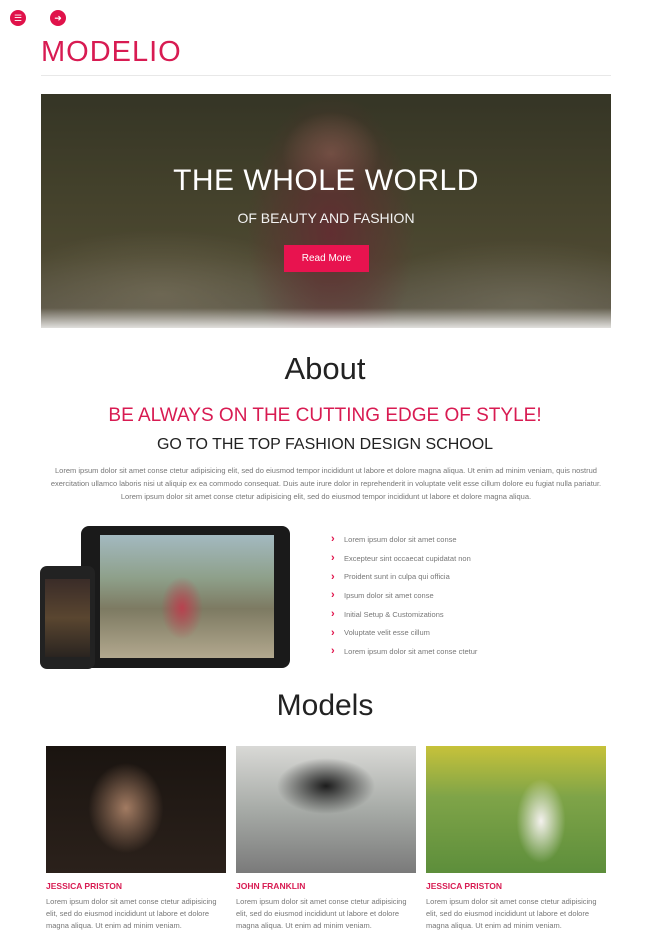 The width and height of the screenshot is (650, 950). I want to click on feature-item: › Proident sunt in culpa qui officia, so click(390, 576).